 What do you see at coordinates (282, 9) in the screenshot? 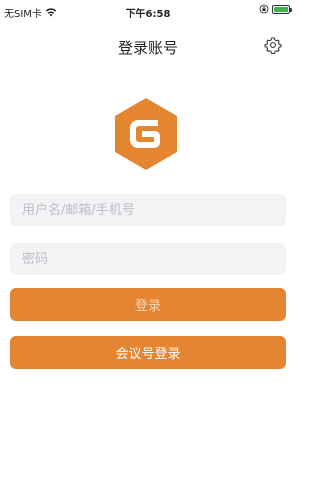
I see `battery-icon` at bounding box center [282, 9].